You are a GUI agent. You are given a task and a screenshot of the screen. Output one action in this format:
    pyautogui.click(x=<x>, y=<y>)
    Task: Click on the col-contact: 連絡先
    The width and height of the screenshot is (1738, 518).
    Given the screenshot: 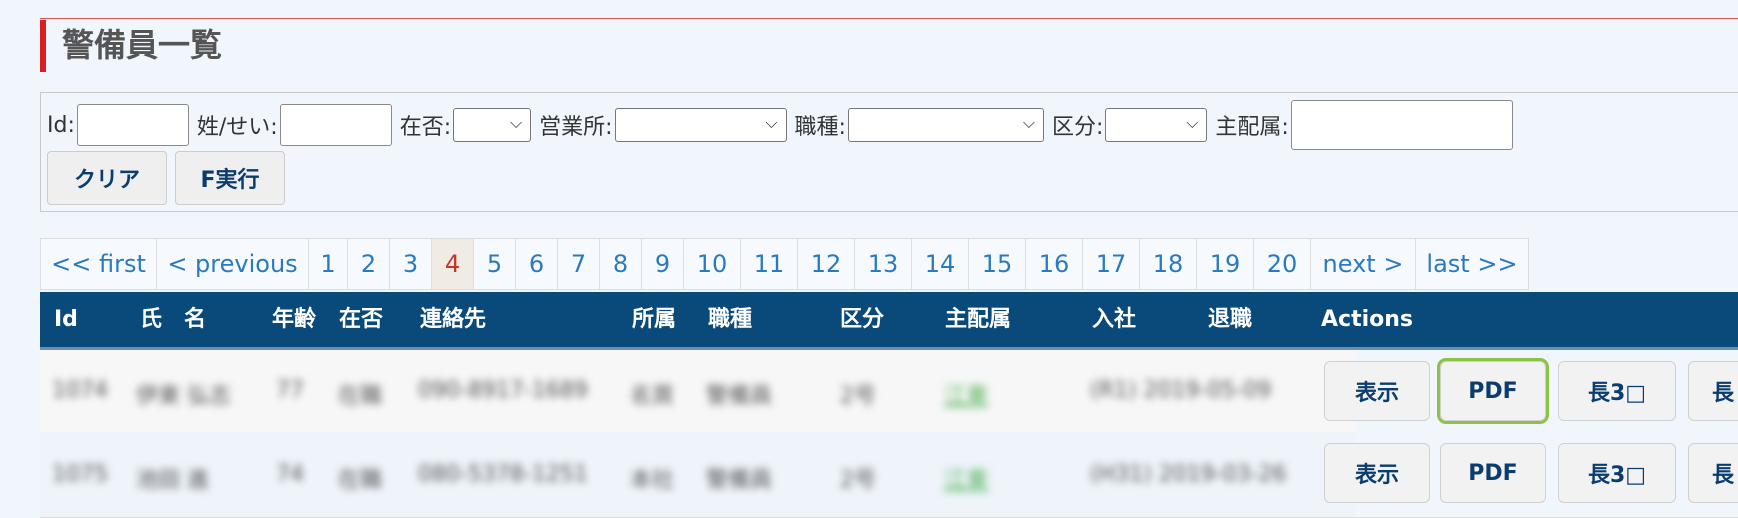 What is the action you would take?
    pyautogui.click(x=453, y=320)
    